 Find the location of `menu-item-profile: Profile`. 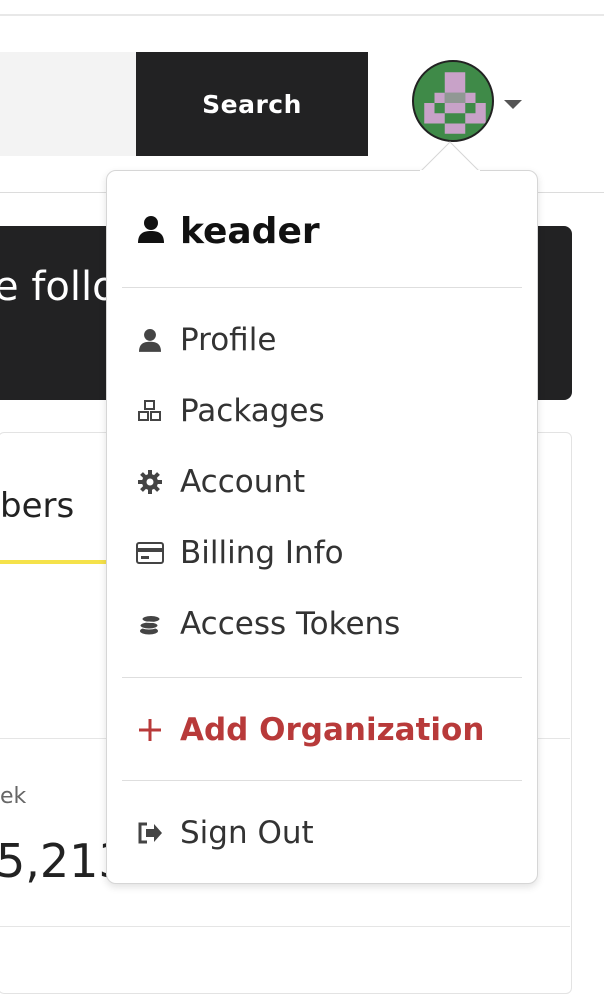

menu-item-profile: Profile is located at coordinates (206, 340).